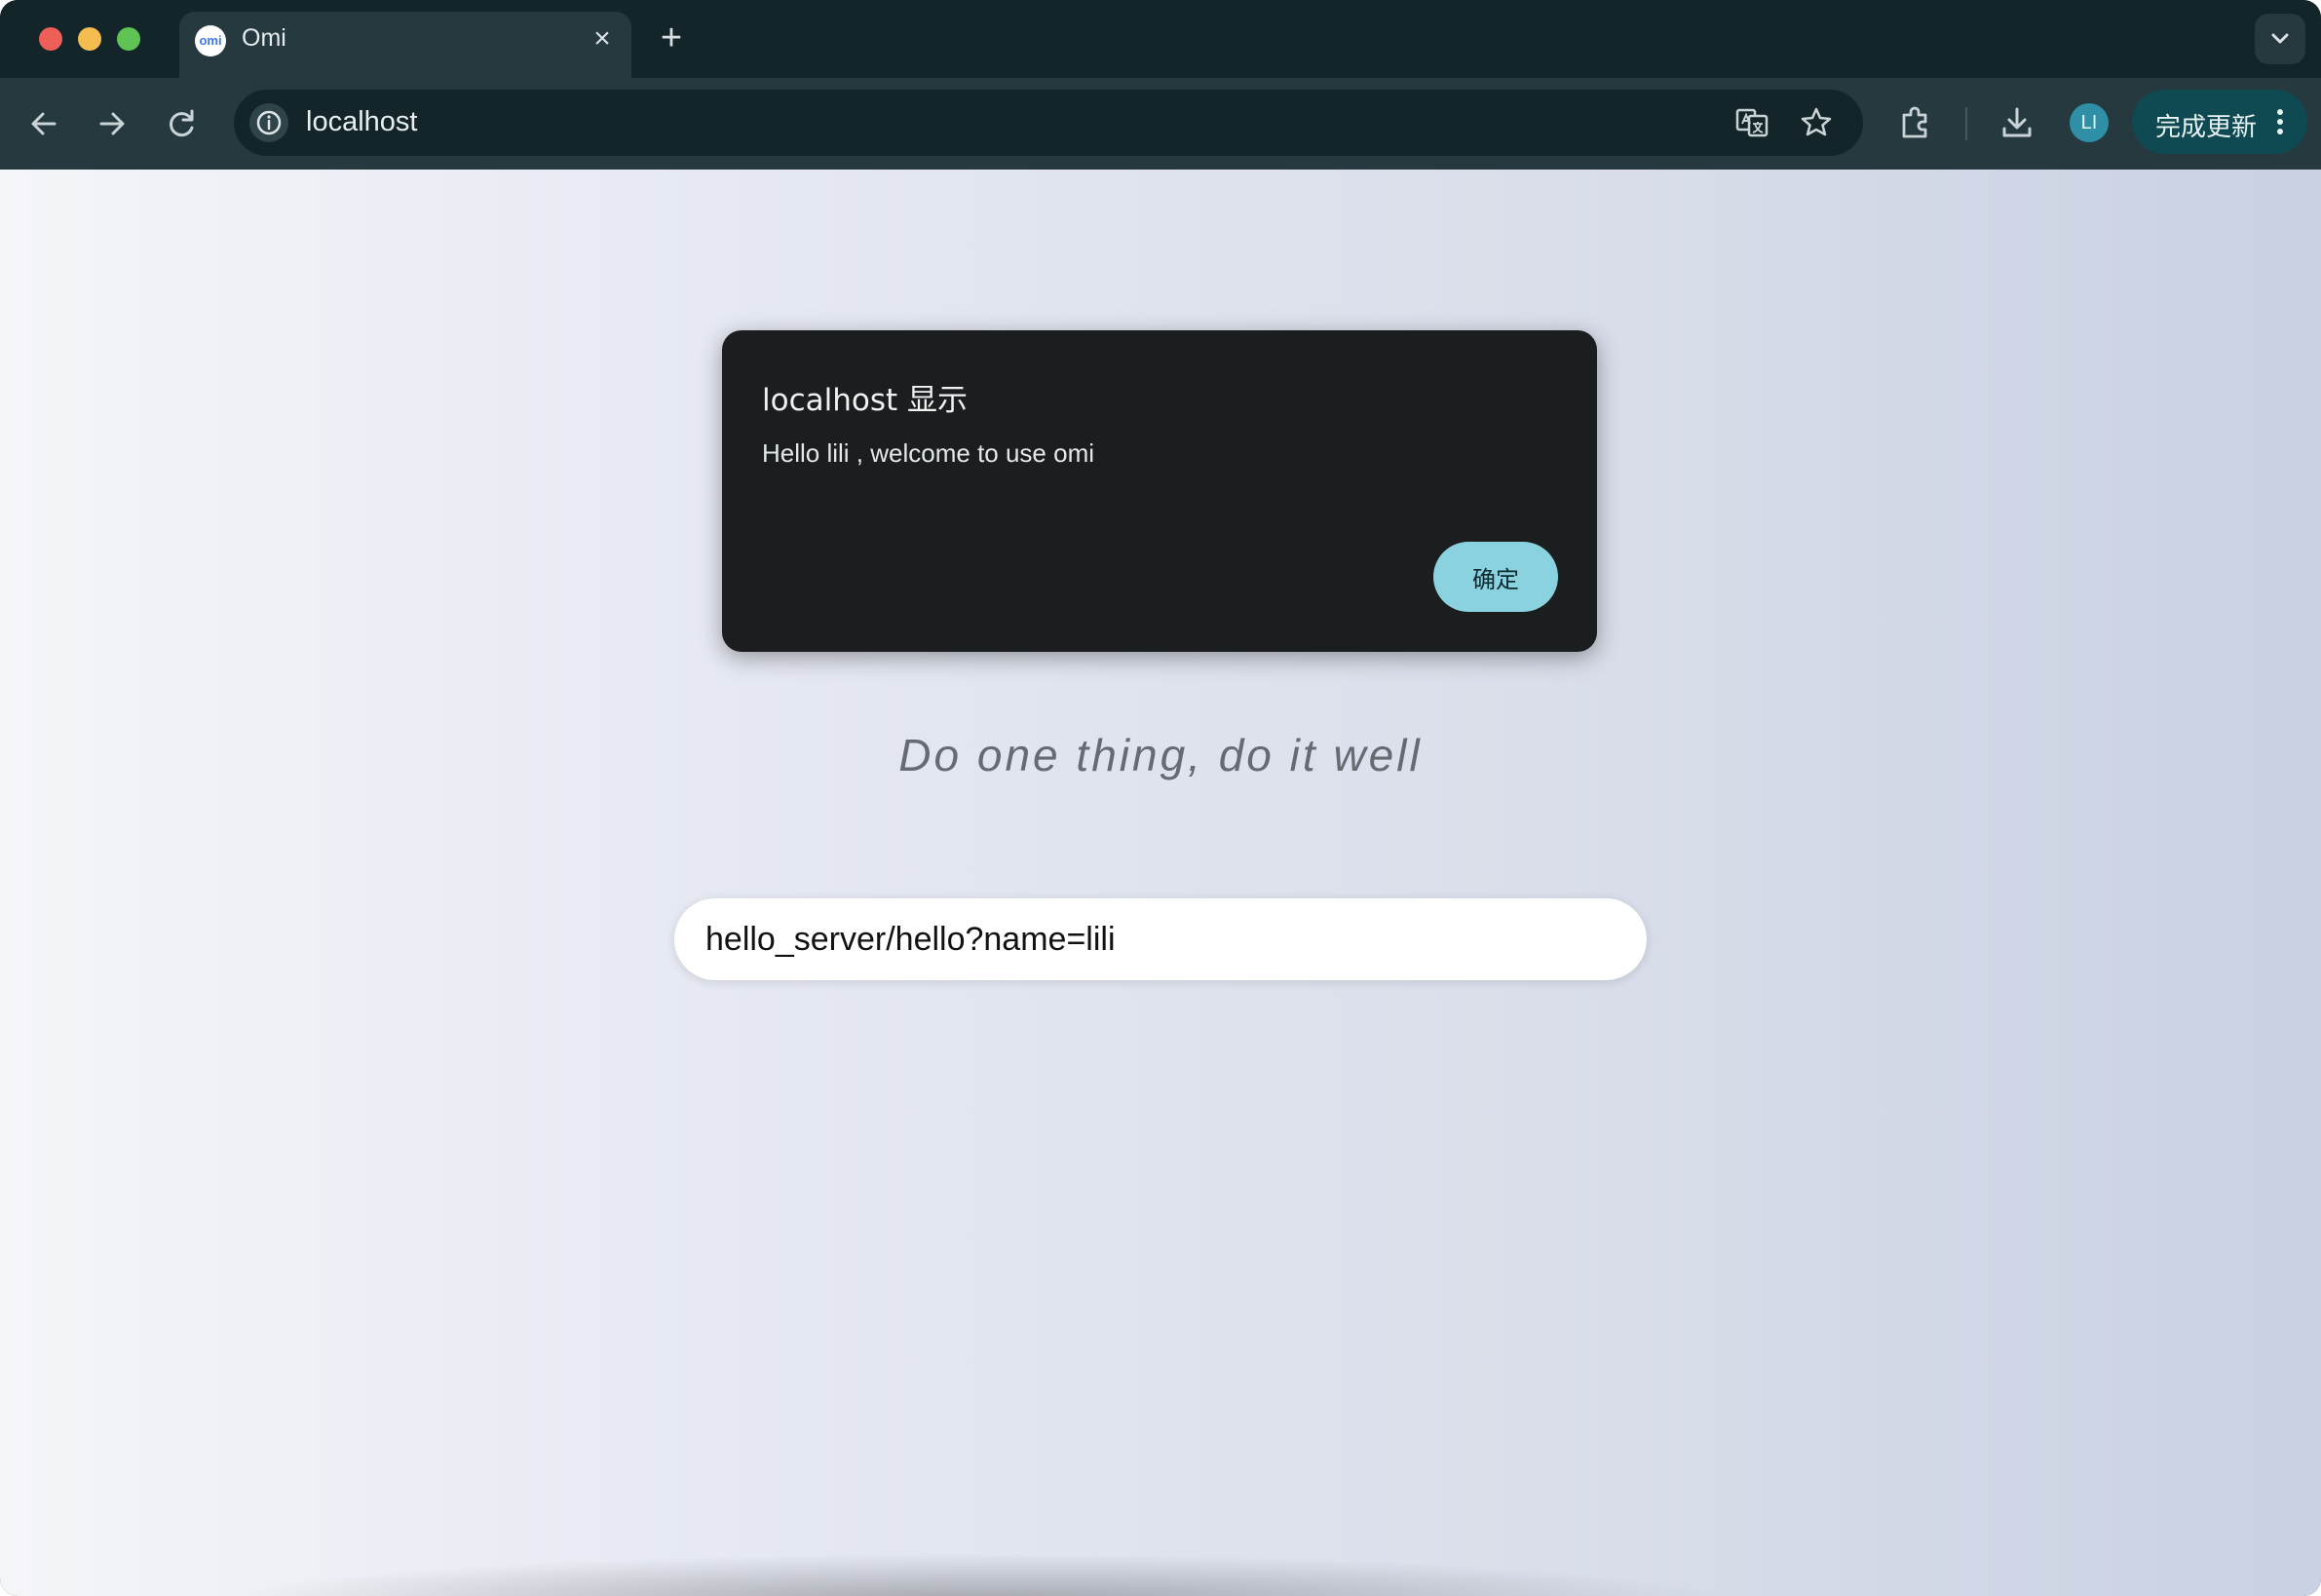 Image resolution: width=2321 pixels, height=1596 pixels. Describe the element at coordinates (866, 401) in the screenshot. I see `dialog-title: localhost 显示` at that location.